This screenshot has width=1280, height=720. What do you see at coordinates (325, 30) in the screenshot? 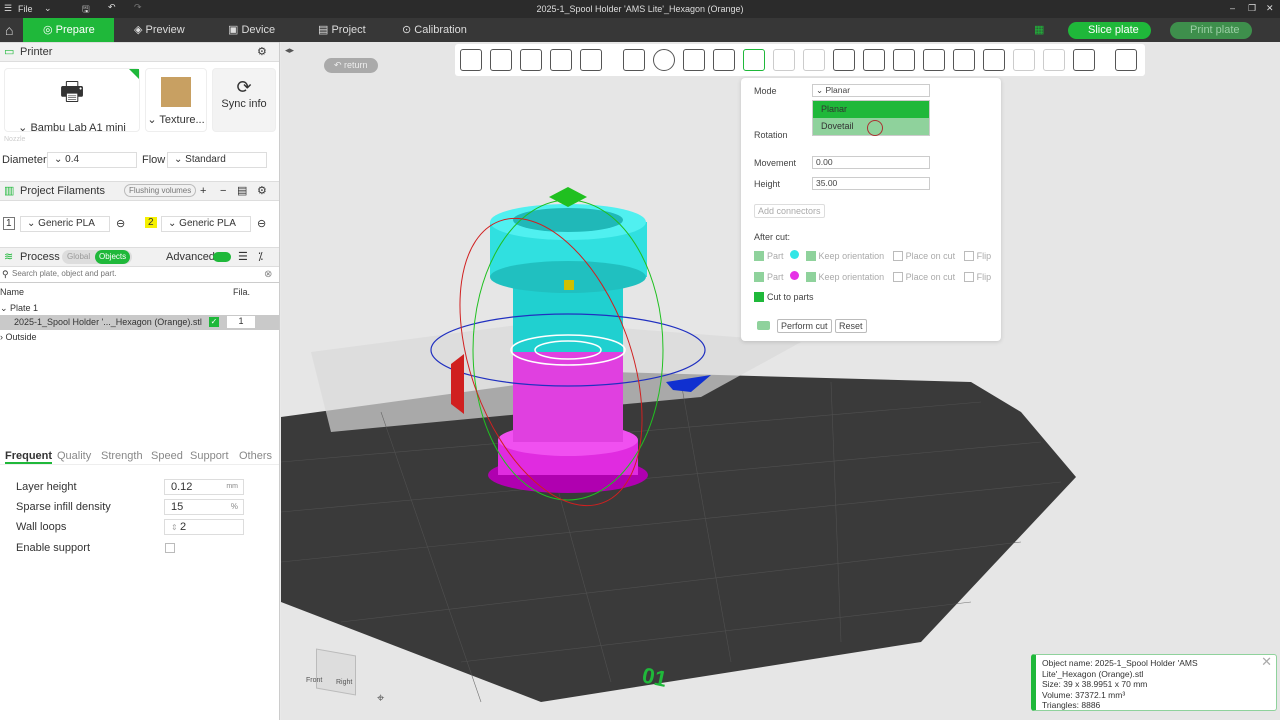
I see `project-icon: ▤` at bounding box center [325, 30].